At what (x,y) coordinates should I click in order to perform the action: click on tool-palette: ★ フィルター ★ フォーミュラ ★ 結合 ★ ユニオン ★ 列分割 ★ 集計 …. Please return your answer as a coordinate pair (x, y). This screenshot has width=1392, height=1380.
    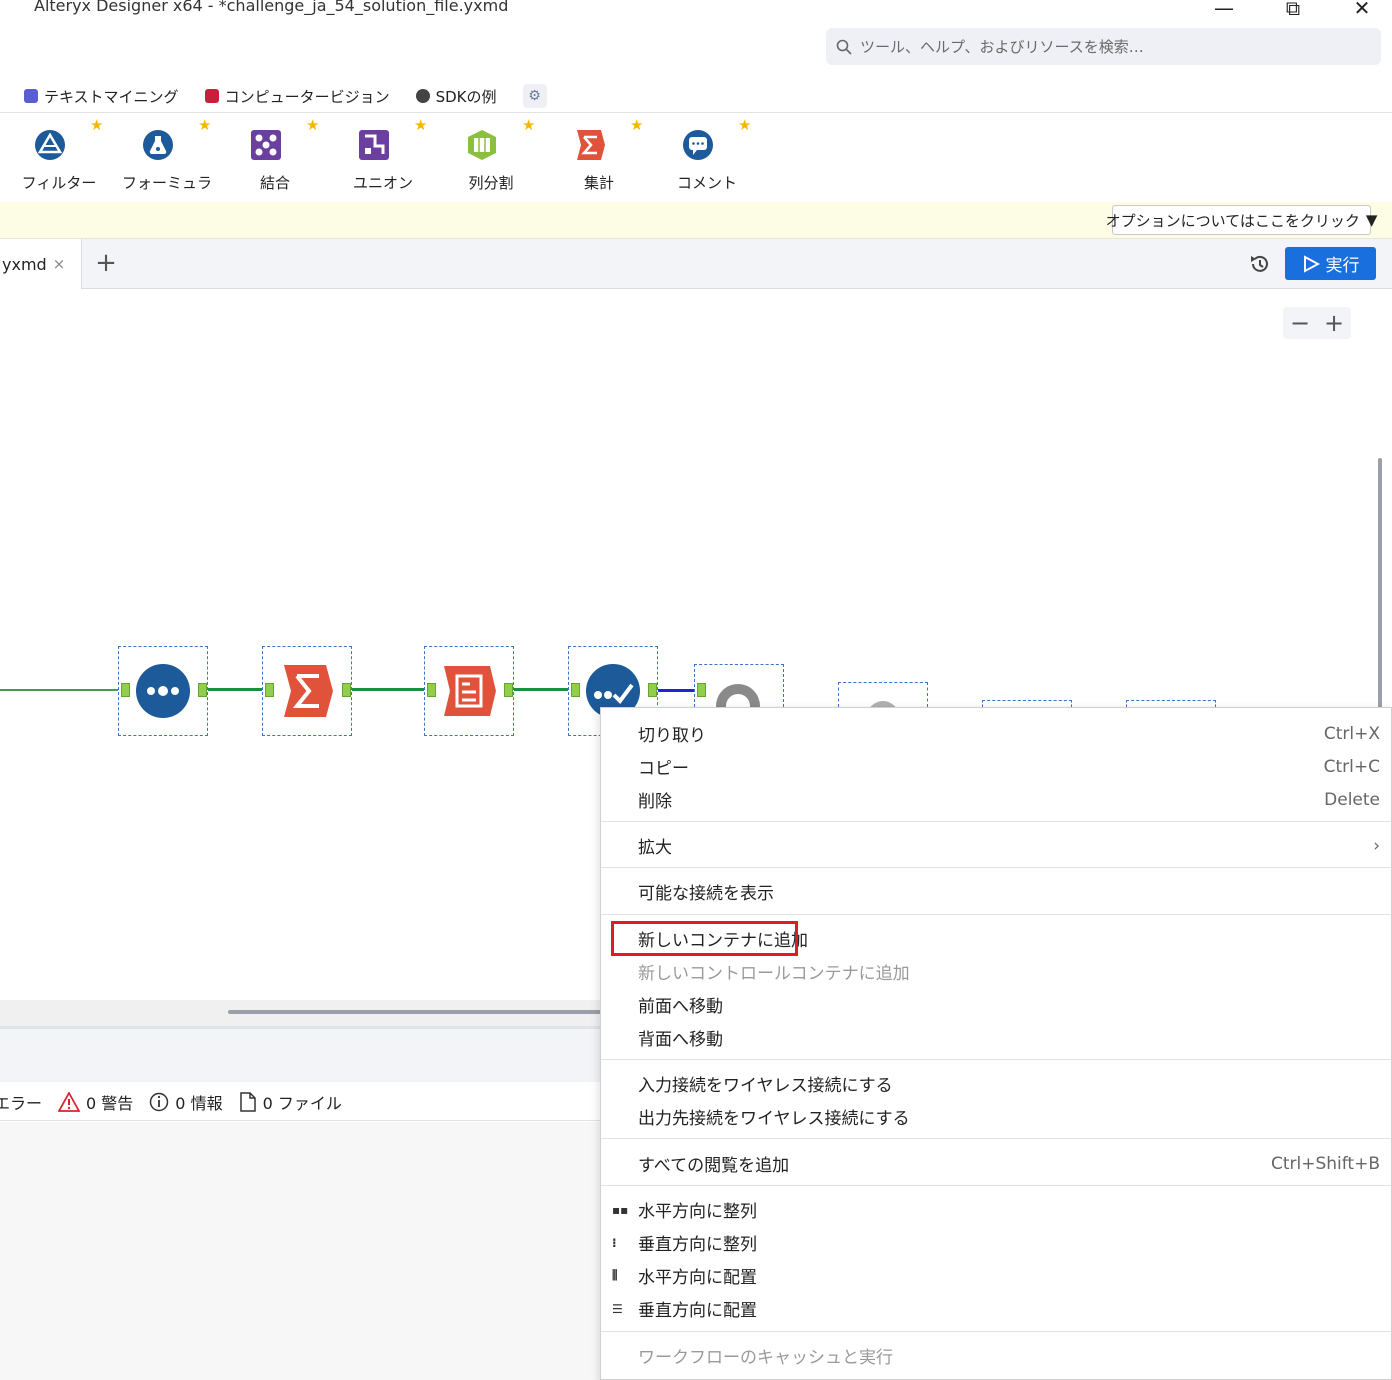
    Looking at the image, I should click on (696, 158).